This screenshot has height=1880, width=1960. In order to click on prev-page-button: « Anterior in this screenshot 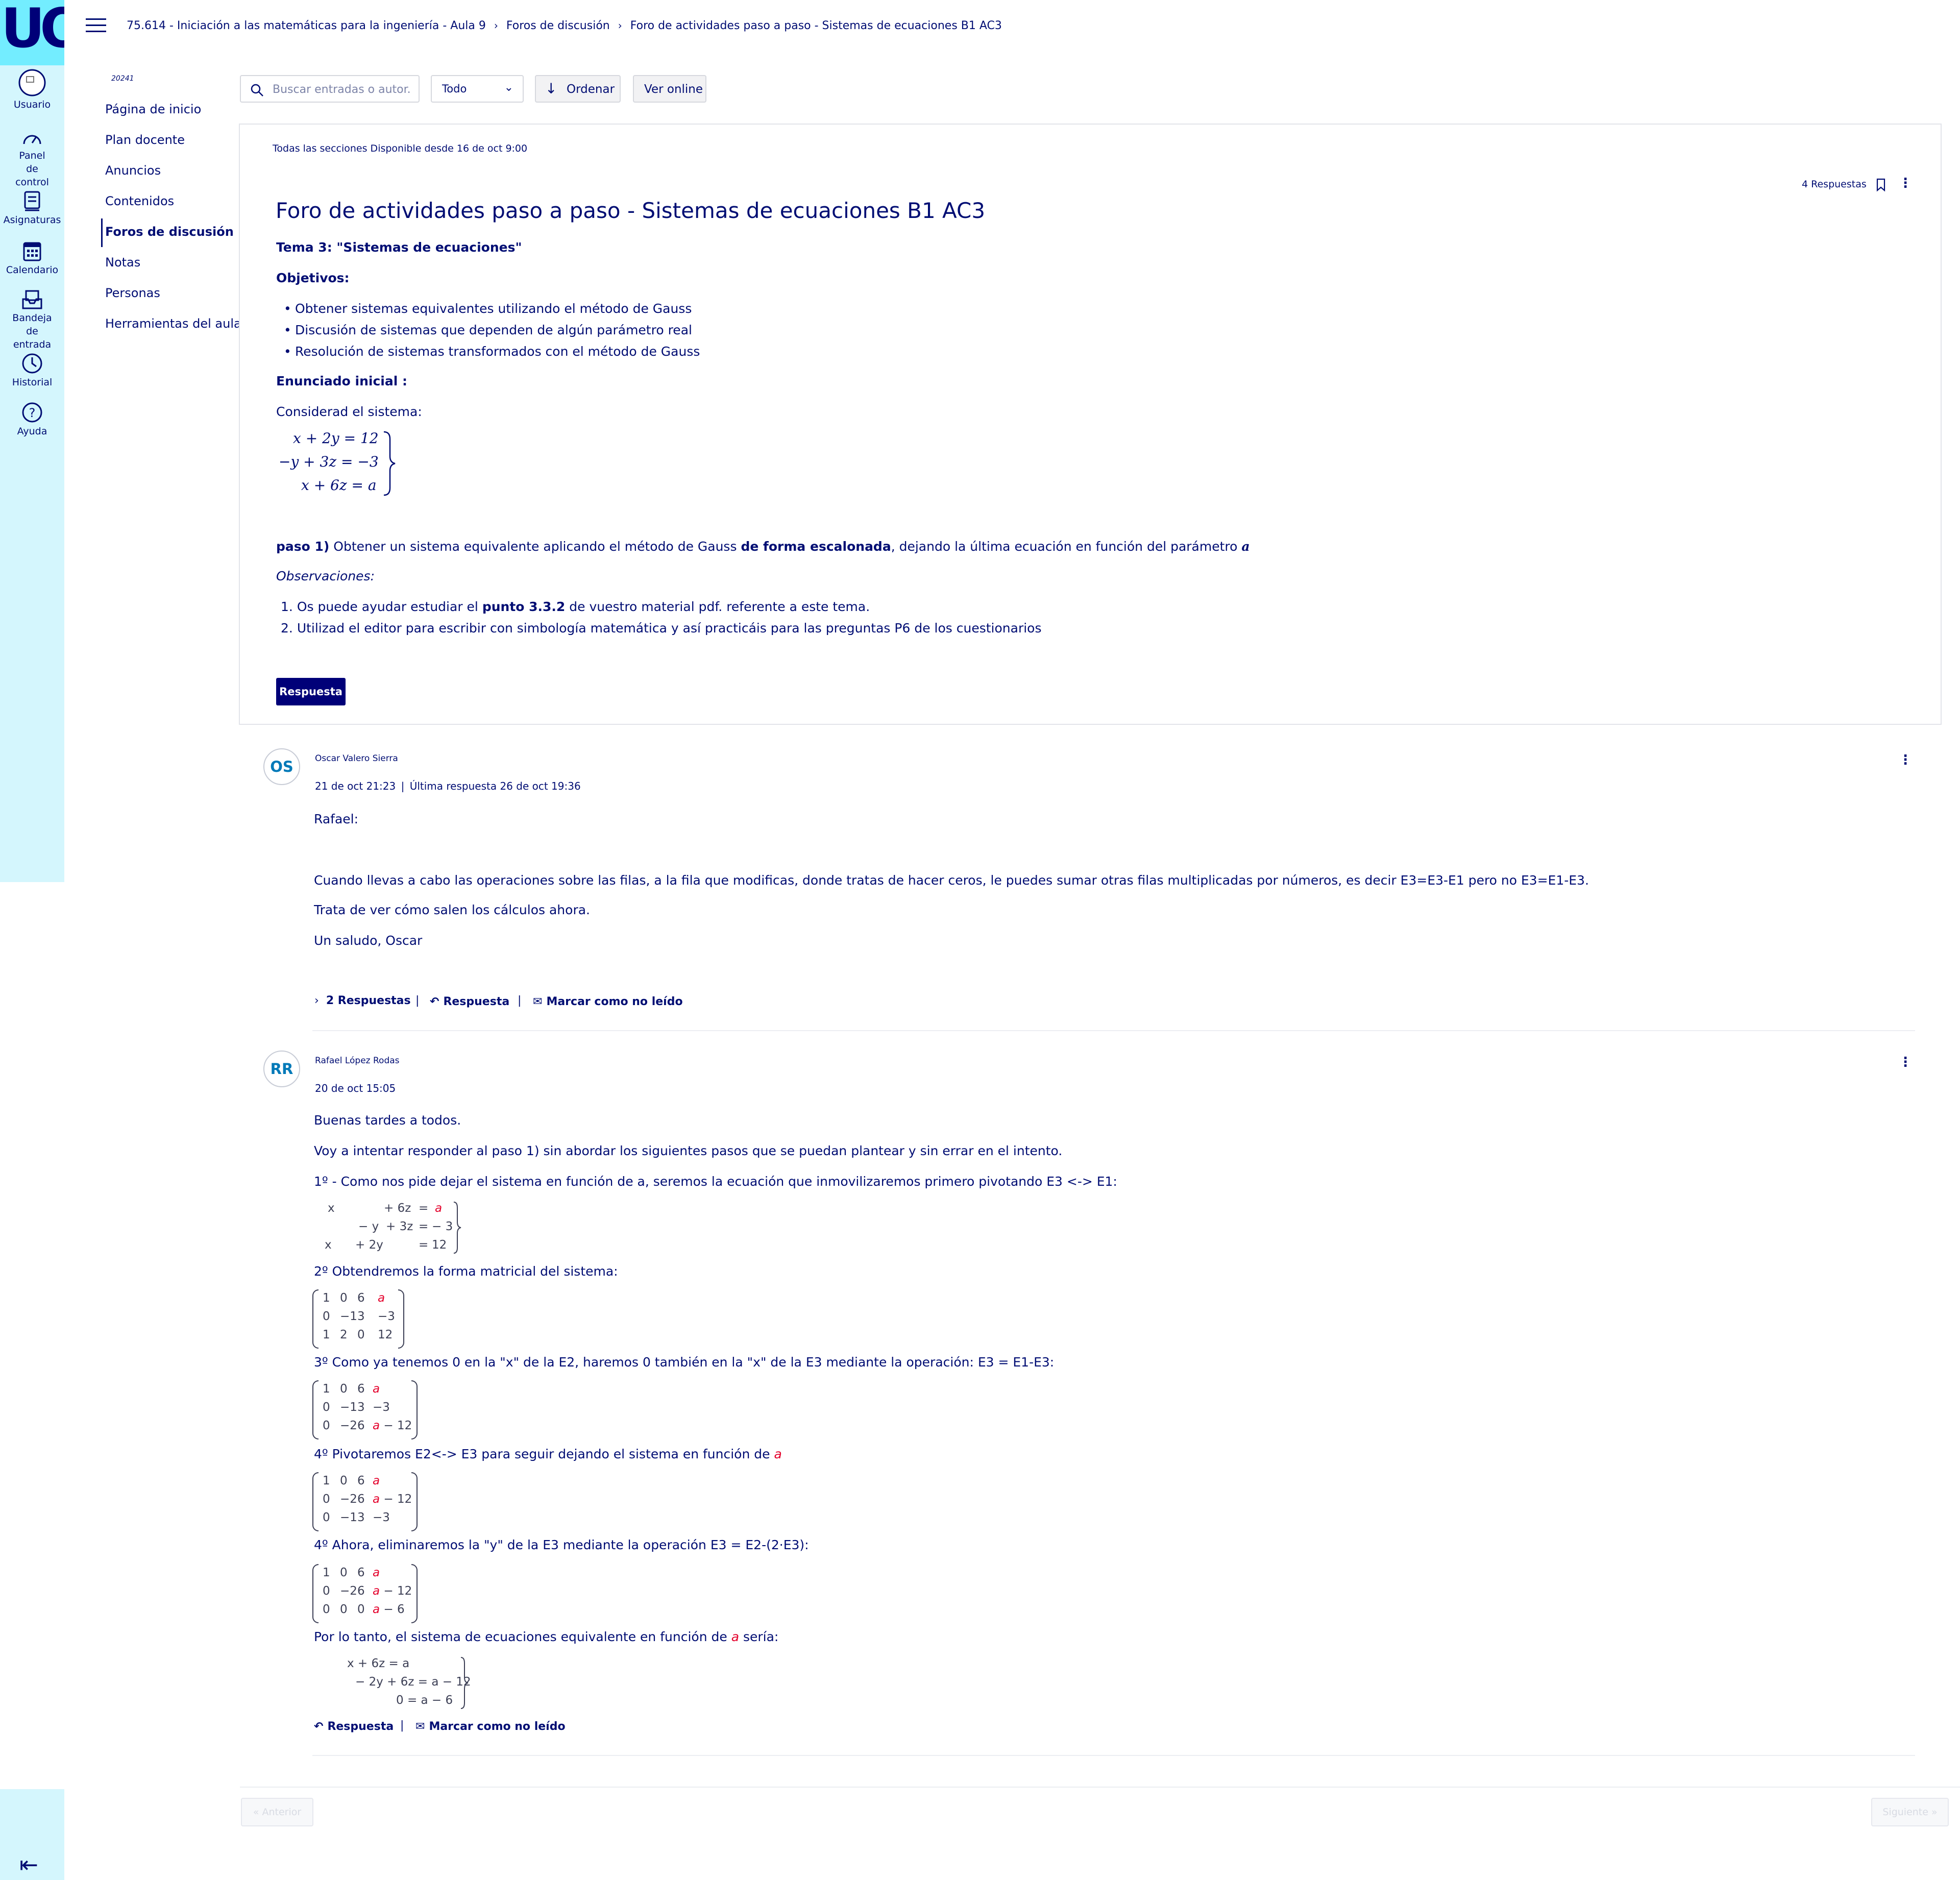, I will do `click(277, 1812)`.